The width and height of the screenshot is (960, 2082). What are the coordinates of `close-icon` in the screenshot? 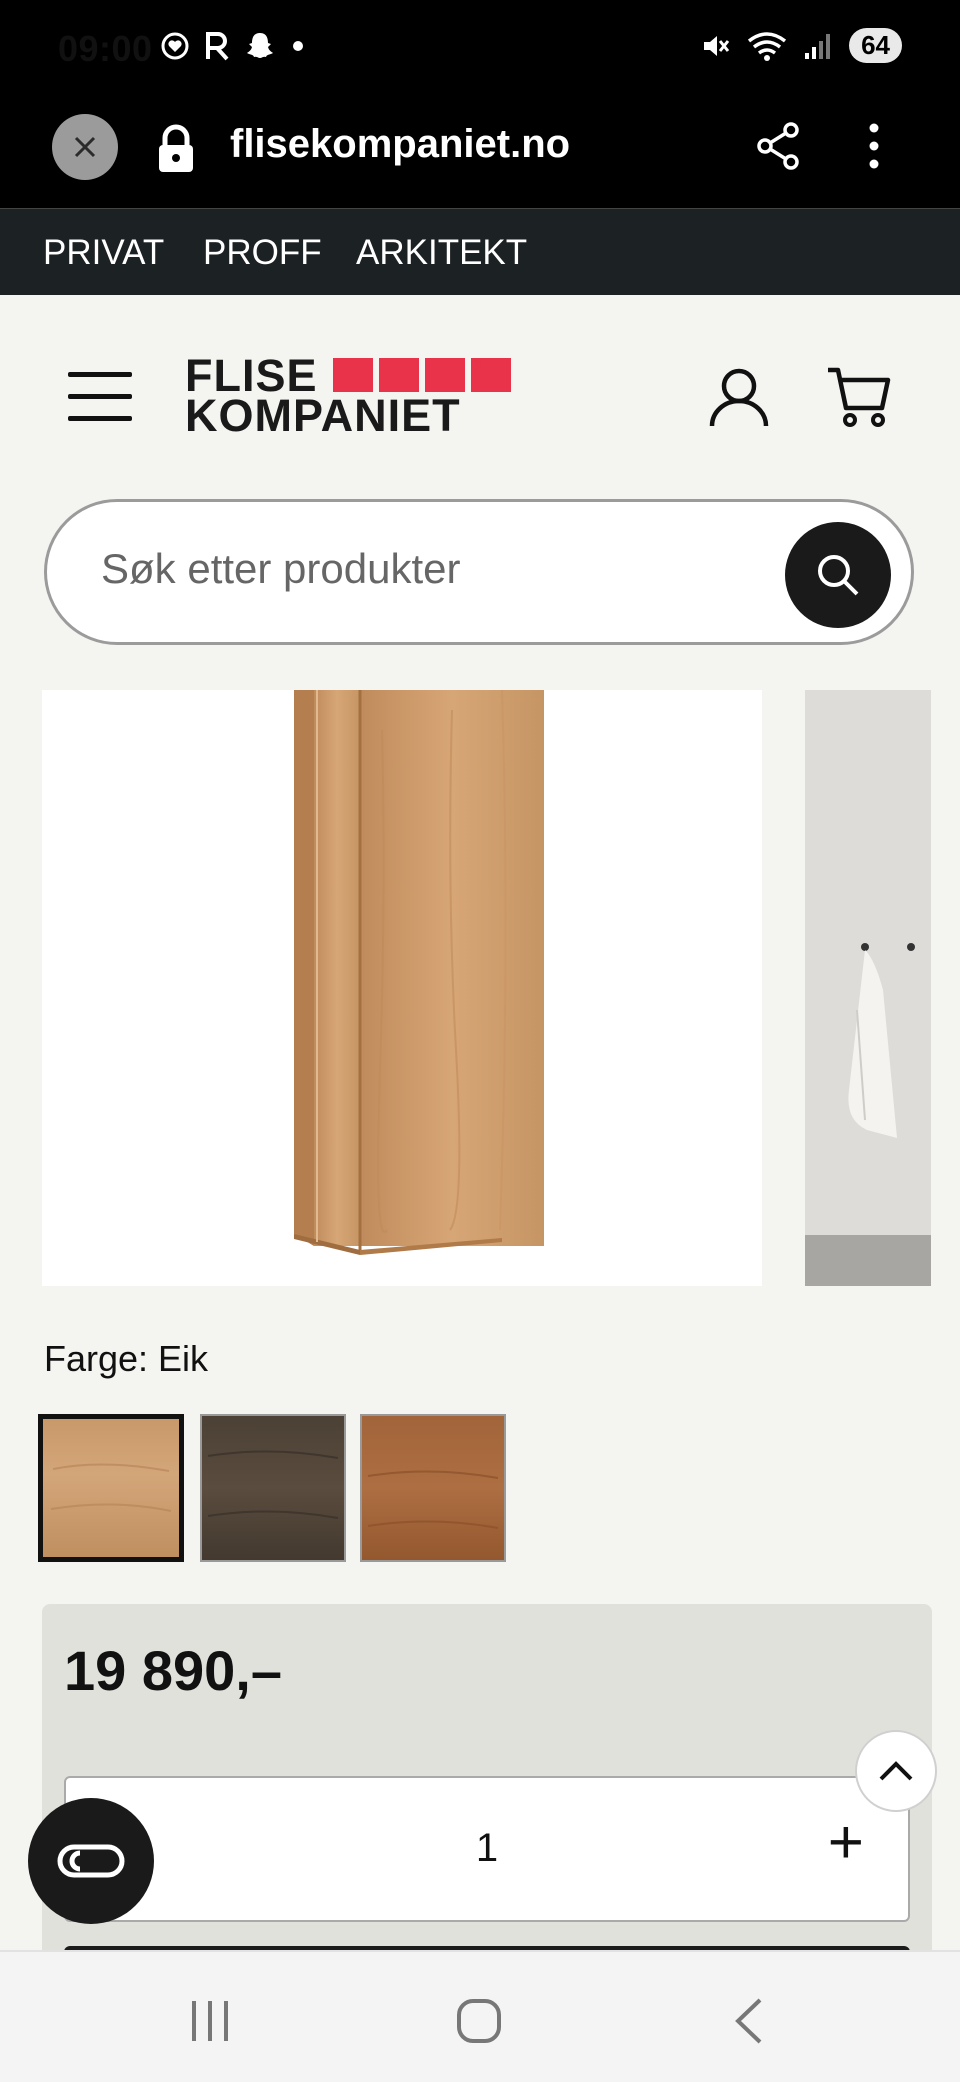 It's located at (85, 147).